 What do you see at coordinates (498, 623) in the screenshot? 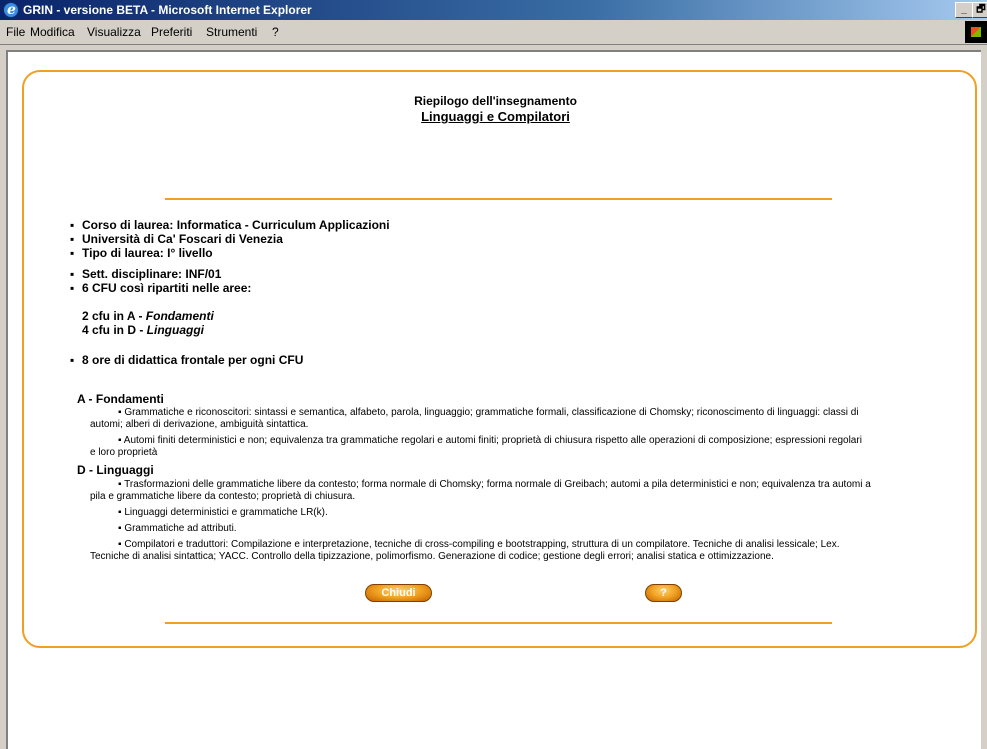
I see `divider-bottom` at bounding box center [498, 623].